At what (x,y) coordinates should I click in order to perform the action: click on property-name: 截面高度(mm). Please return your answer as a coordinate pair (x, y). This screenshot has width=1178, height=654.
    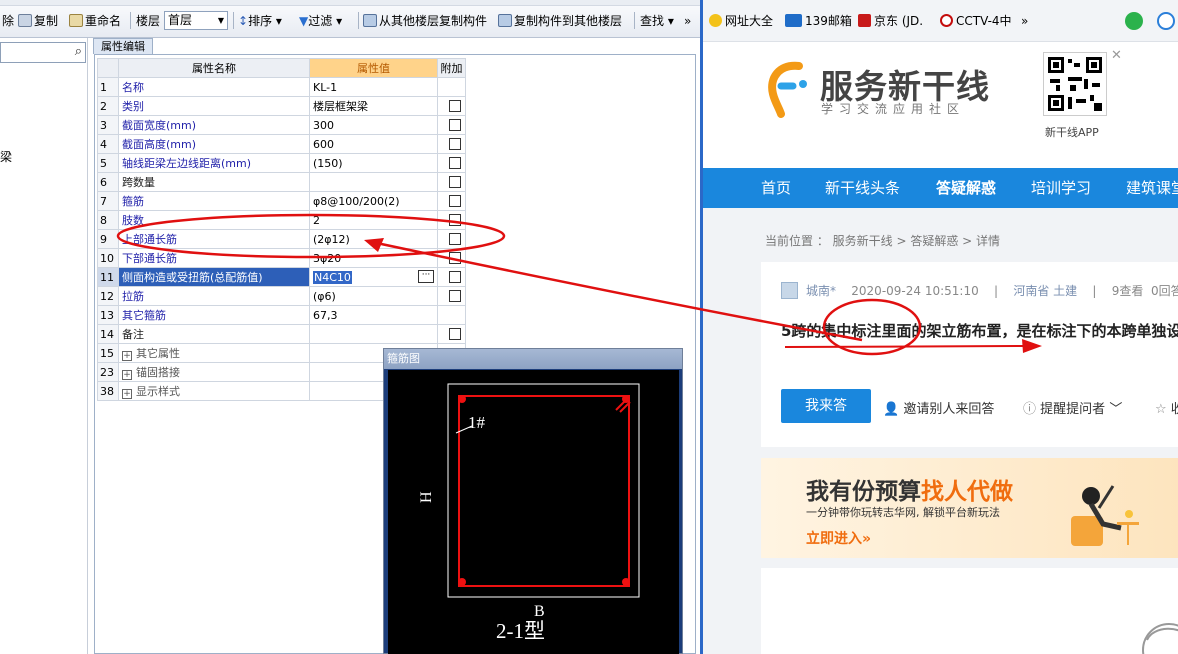
    Looking at the image, I should click on (214, 144).